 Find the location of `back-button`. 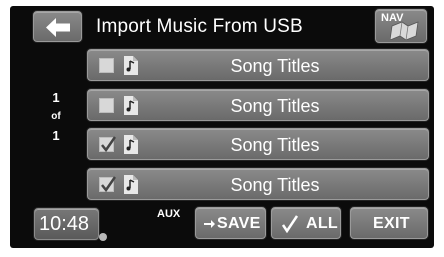

back-button is located at coordinates (57, 26).